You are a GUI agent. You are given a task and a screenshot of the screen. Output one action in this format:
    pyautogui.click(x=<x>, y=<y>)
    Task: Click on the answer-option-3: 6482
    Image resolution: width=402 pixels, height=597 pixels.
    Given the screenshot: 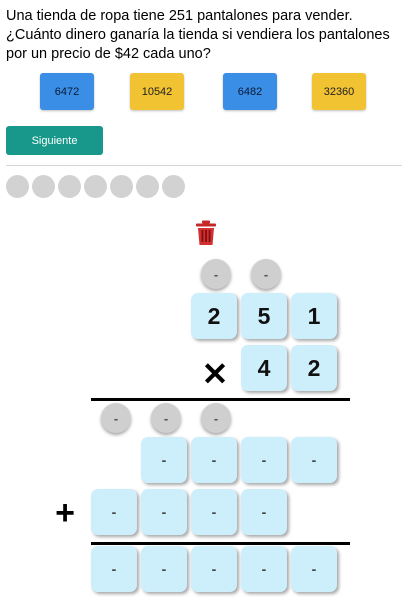 What is the action you would take?
    pyautogui.click(x=250, y=91)
    